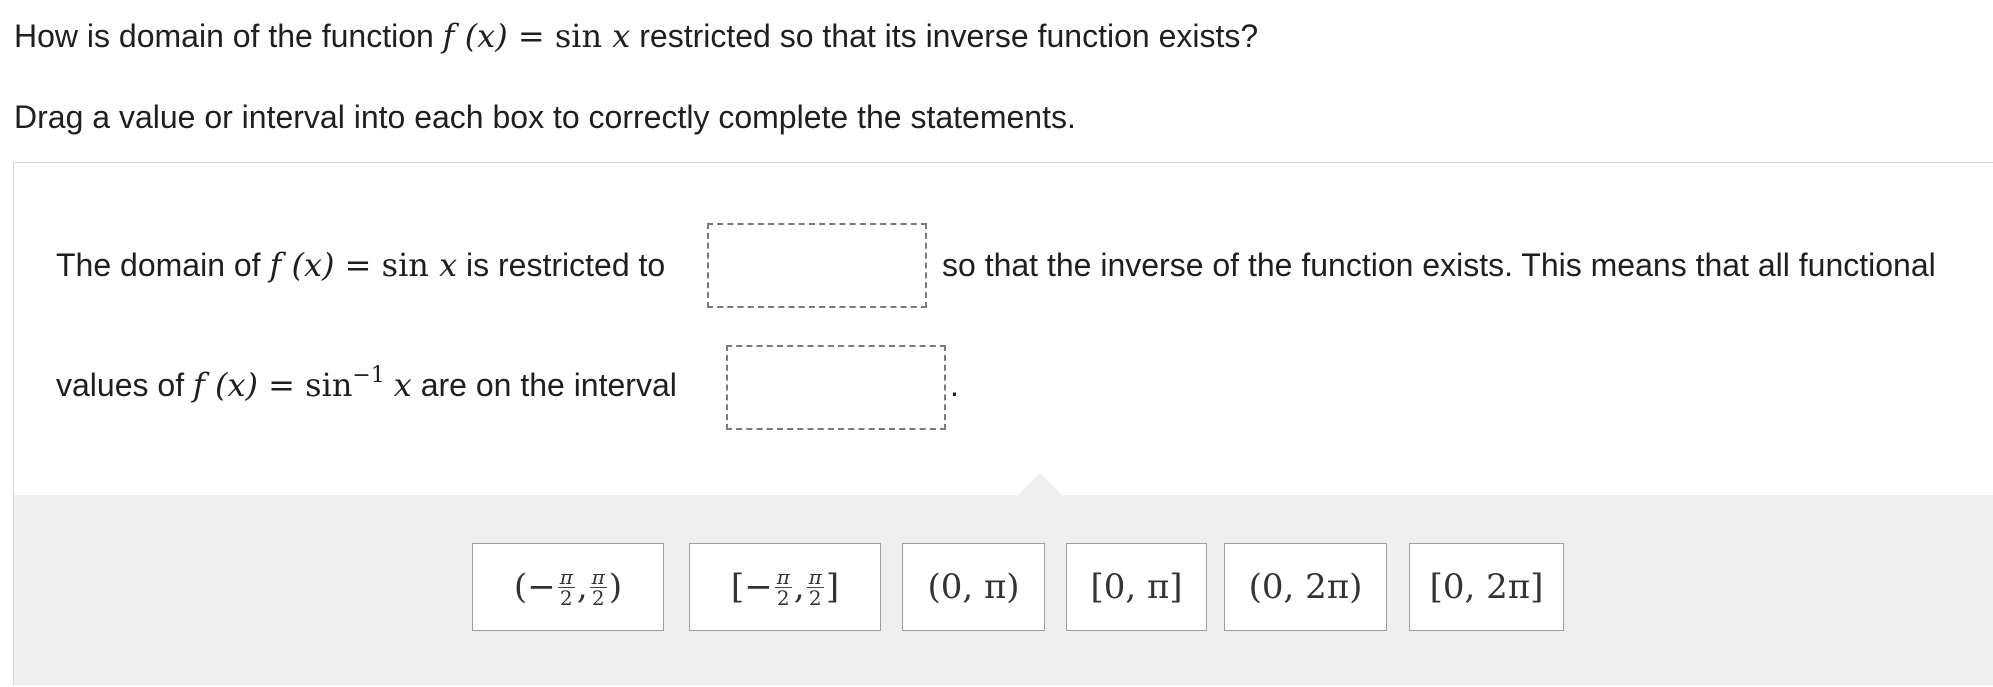  What do you see at coordinates (817, 265) in the screenshot?
I see `drop-box-domain` at bounding box center [817, 265].